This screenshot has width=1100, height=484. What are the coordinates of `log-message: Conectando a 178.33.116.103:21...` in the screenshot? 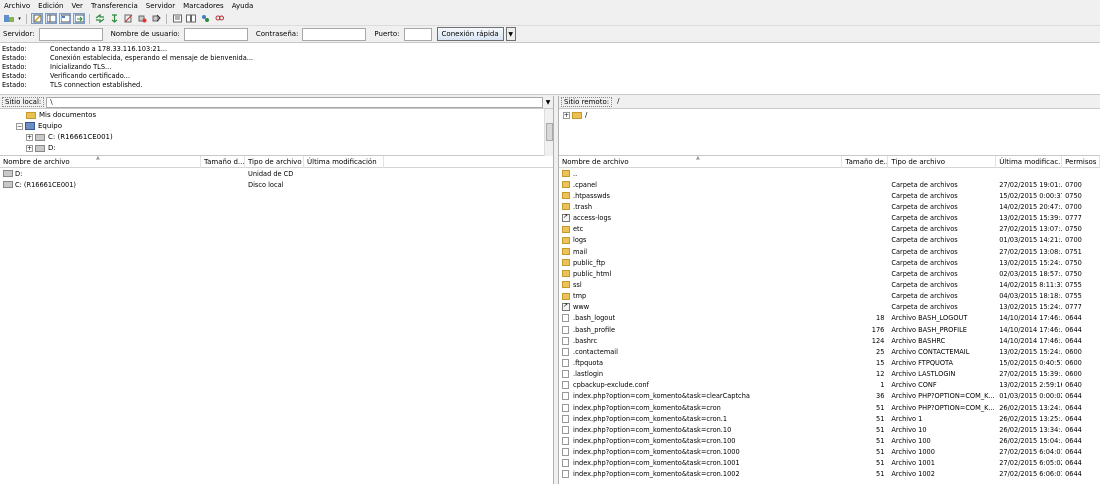 It's located at (109, 49).